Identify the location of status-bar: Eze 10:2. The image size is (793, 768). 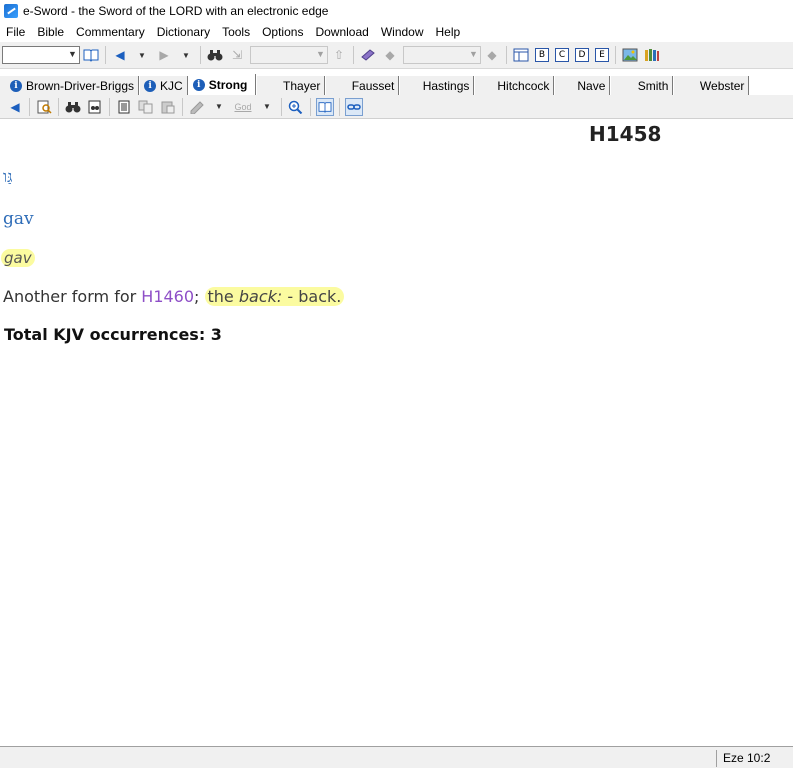
(396, 757).